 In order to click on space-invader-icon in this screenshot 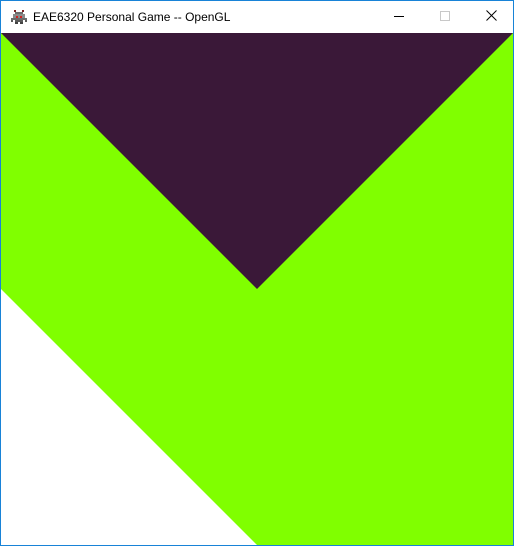, I will do `click(19, 17)`.